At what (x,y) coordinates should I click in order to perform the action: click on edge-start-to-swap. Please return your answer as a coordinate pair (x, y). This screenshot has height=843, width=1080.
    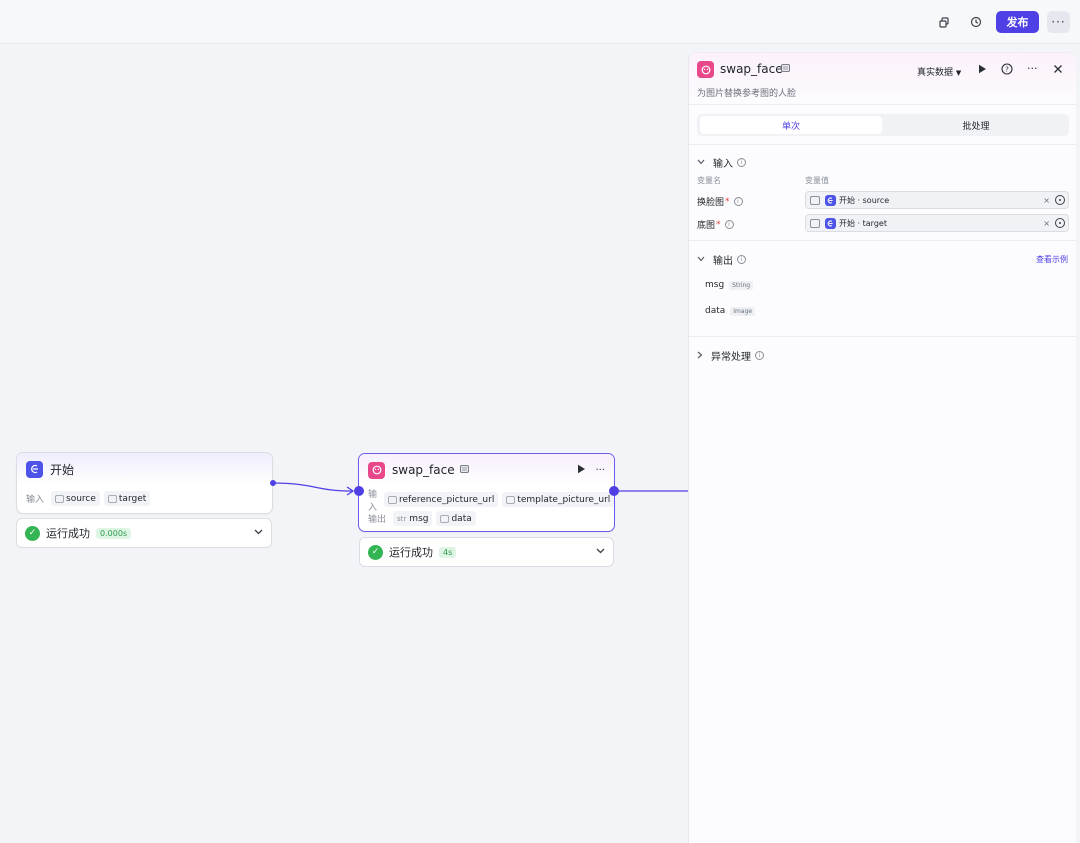
    Looking at the image, I should click on (312, 487).